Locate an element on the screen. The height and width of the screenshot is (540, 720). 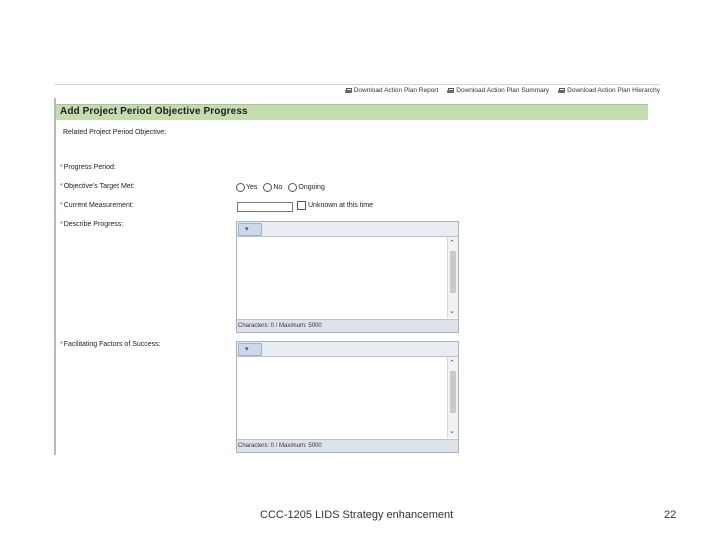
radio-ongoing is located at coordinates (293, 187).